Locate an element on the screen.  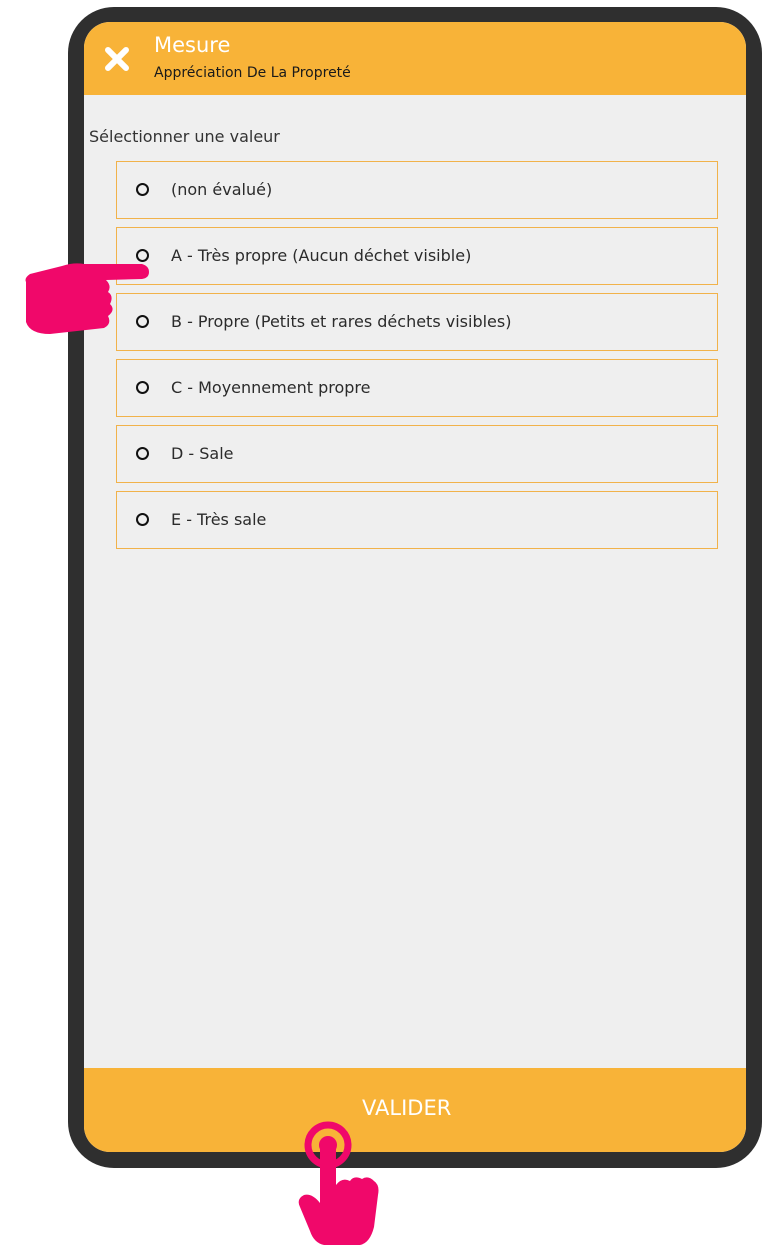
option-c-fairly-clean: C - Moyennement propre is located at coordinates (417, 388).